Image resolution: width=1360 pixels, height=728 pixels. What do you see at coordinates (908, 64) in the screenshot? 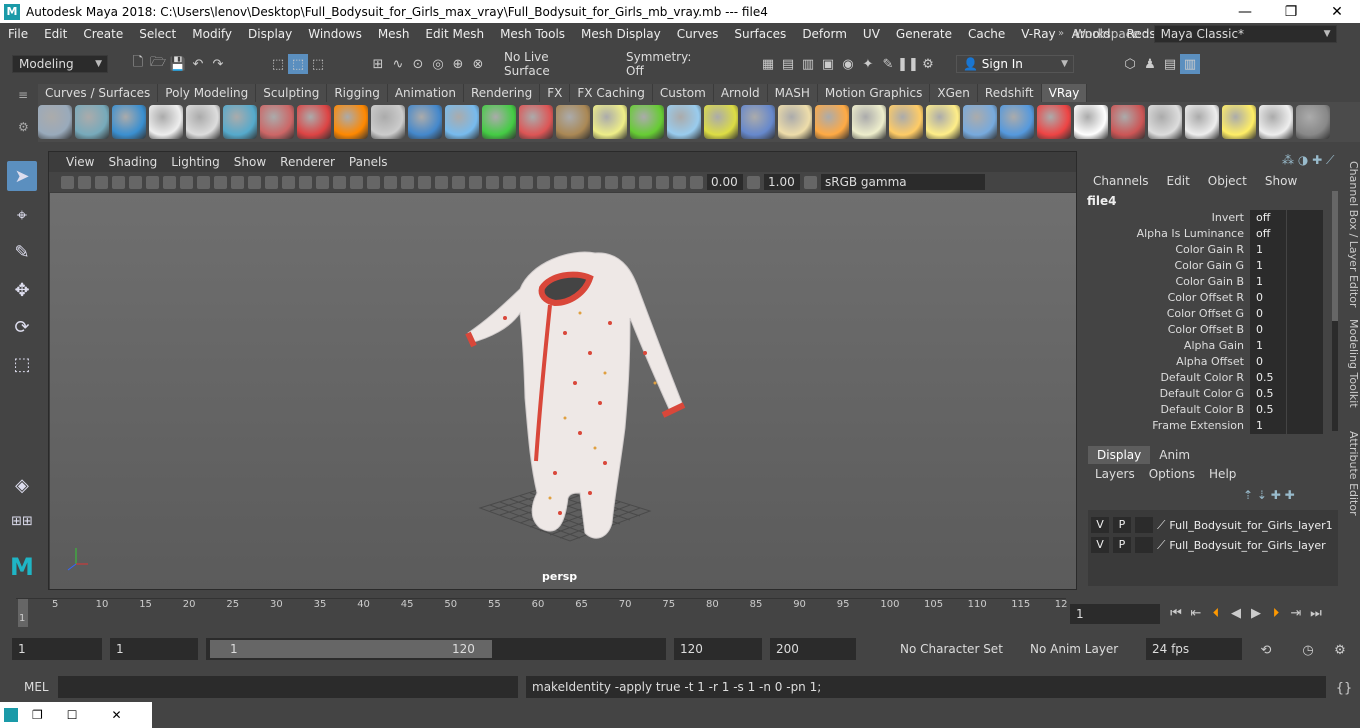
I see `pause-icon: ❚❚` at bounding box center [908, 64].